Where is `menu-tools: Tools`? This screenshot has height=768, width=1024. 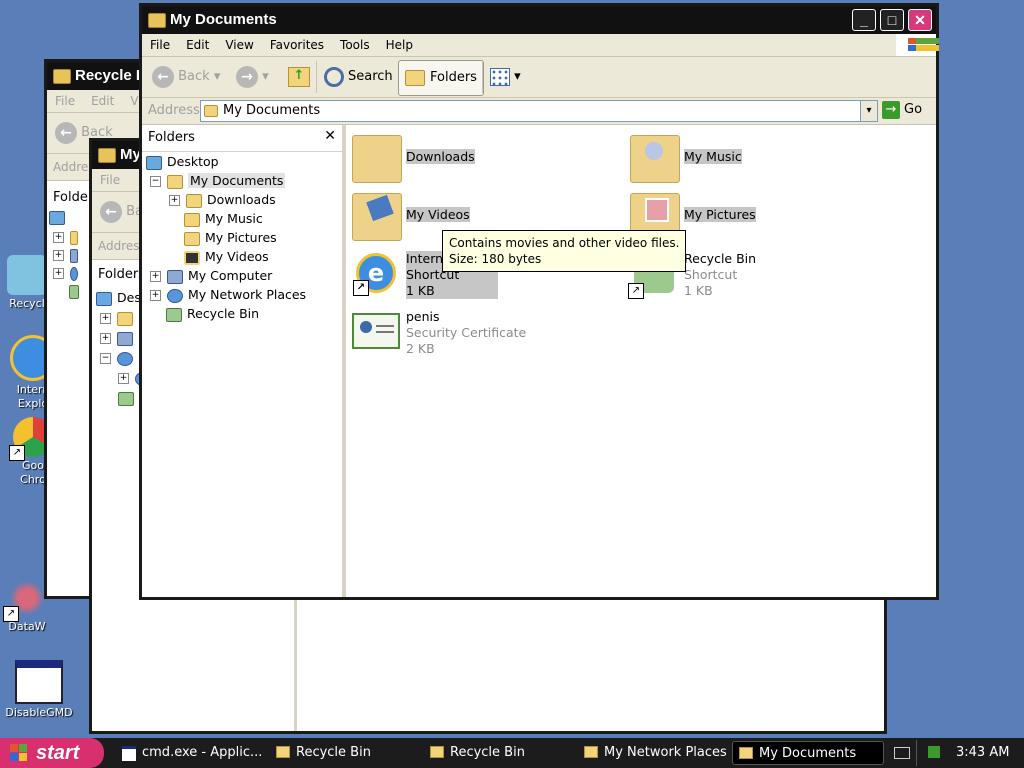 menu-tools: Tools is located at coordinates (355, 45).